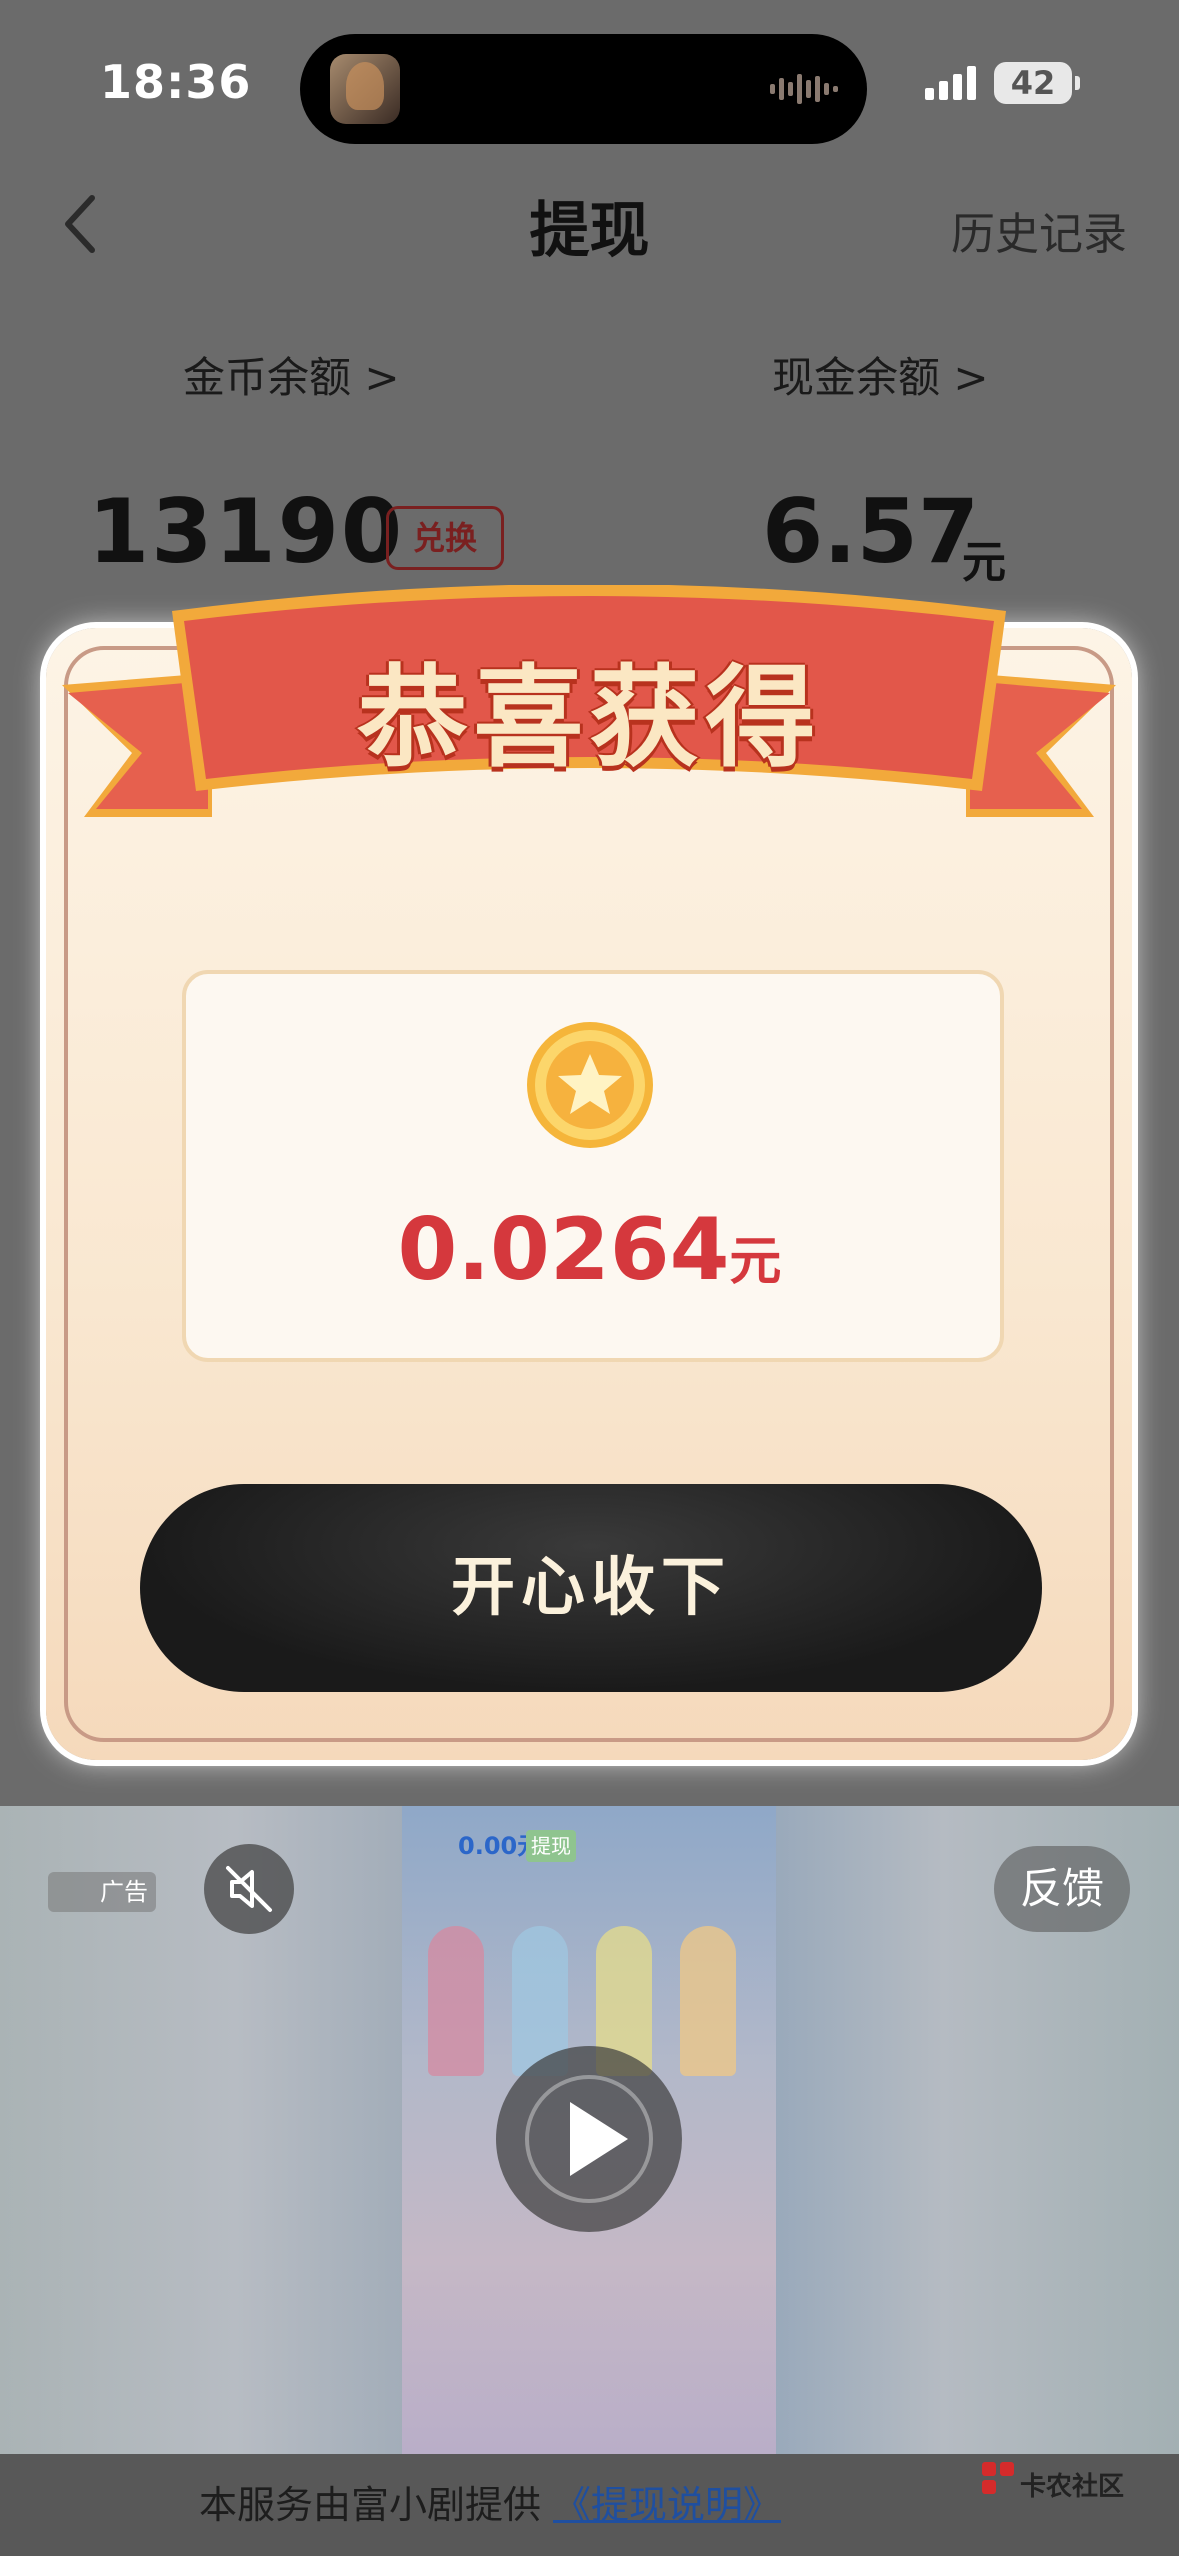 The height and width of the screenshot is (2556, 1179). What do you see at coordinates (445, 538) in the screenshot?
I see `exchange-button: 兑换` at bounding box center [445, 538].